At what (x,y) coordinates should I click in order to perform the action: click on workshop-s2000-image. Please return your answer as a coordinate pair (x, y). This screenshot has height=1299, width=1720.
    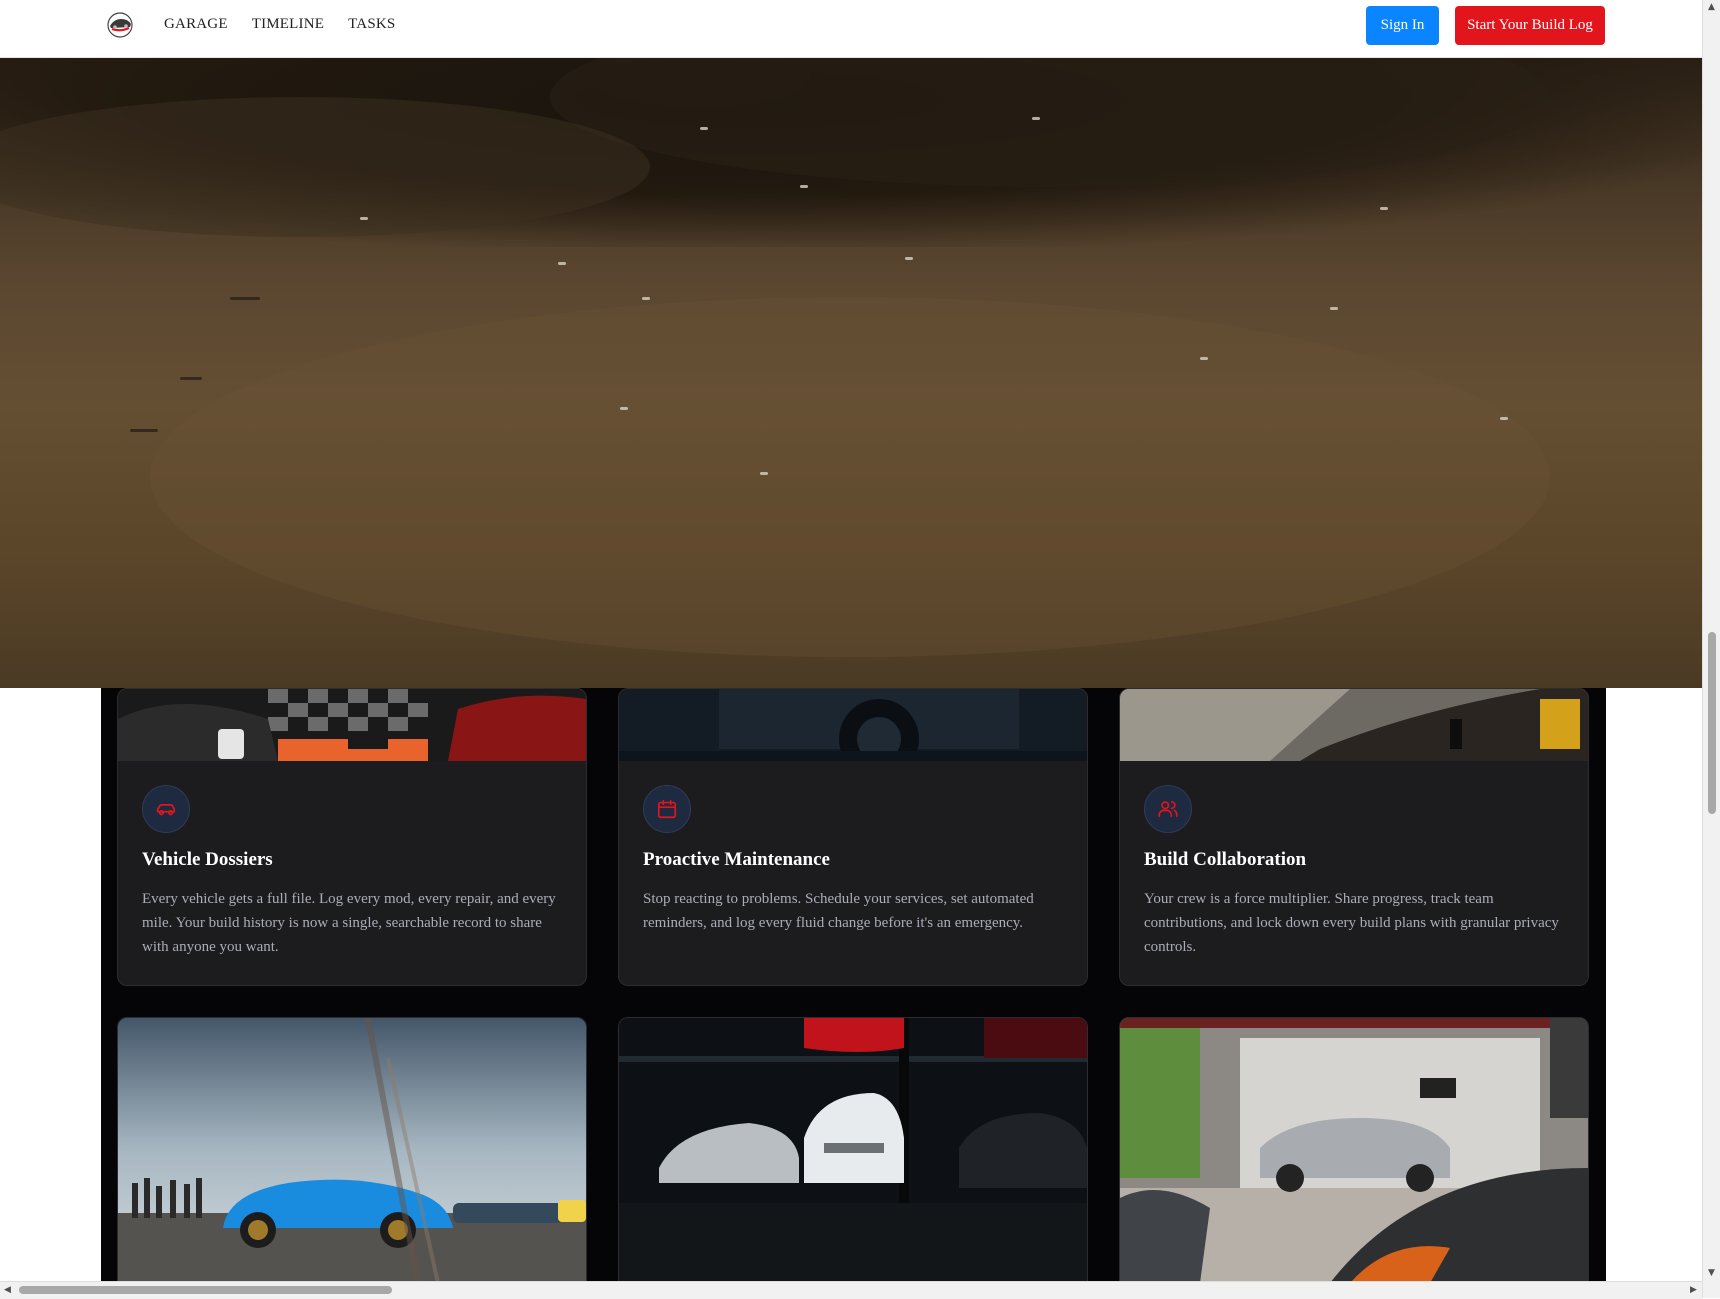
    Looking at the image, I should click on (1354, 1150).